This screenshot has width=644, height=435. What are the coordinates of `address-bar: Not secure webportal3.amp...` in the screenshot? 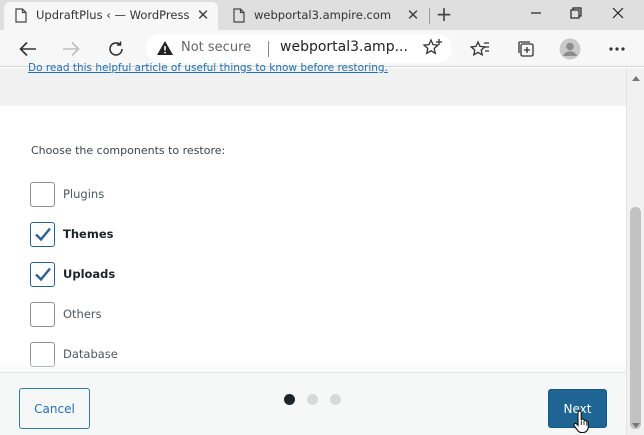 It's located at (299, 48).